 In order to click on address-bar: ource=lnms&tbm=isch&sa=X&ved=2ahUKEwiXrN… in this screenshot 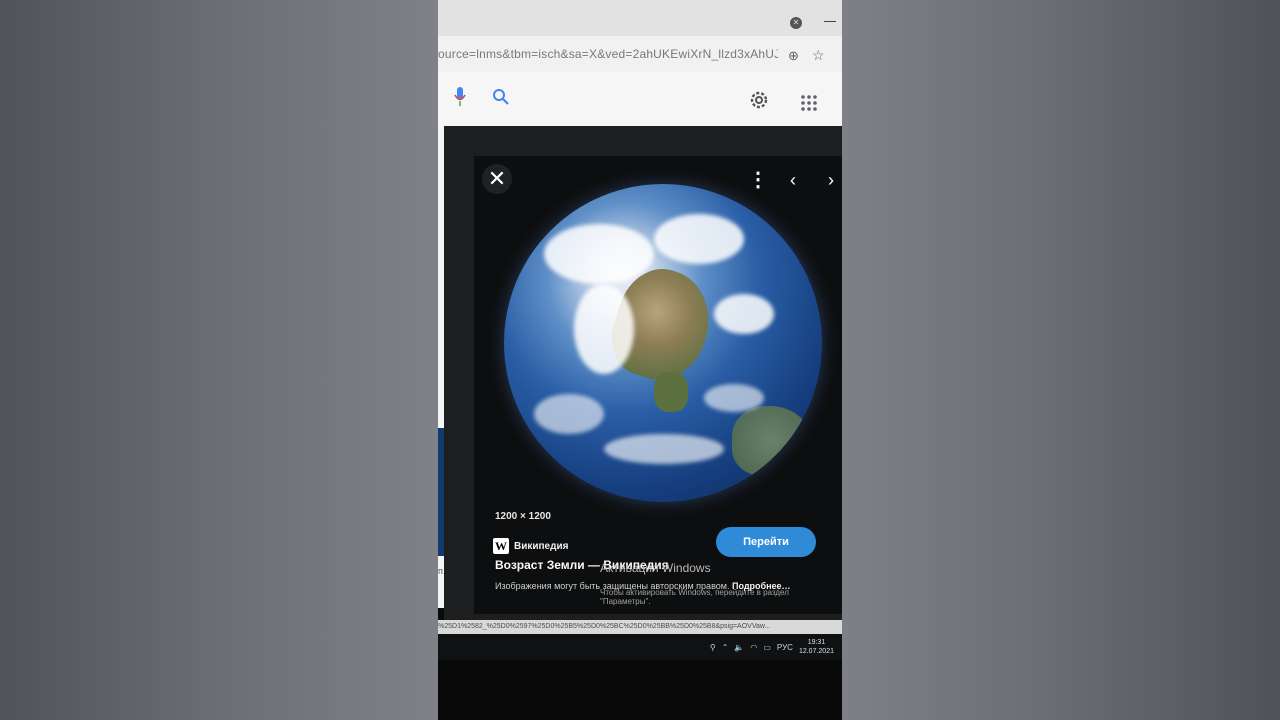, I will do `click(640, 54)`.